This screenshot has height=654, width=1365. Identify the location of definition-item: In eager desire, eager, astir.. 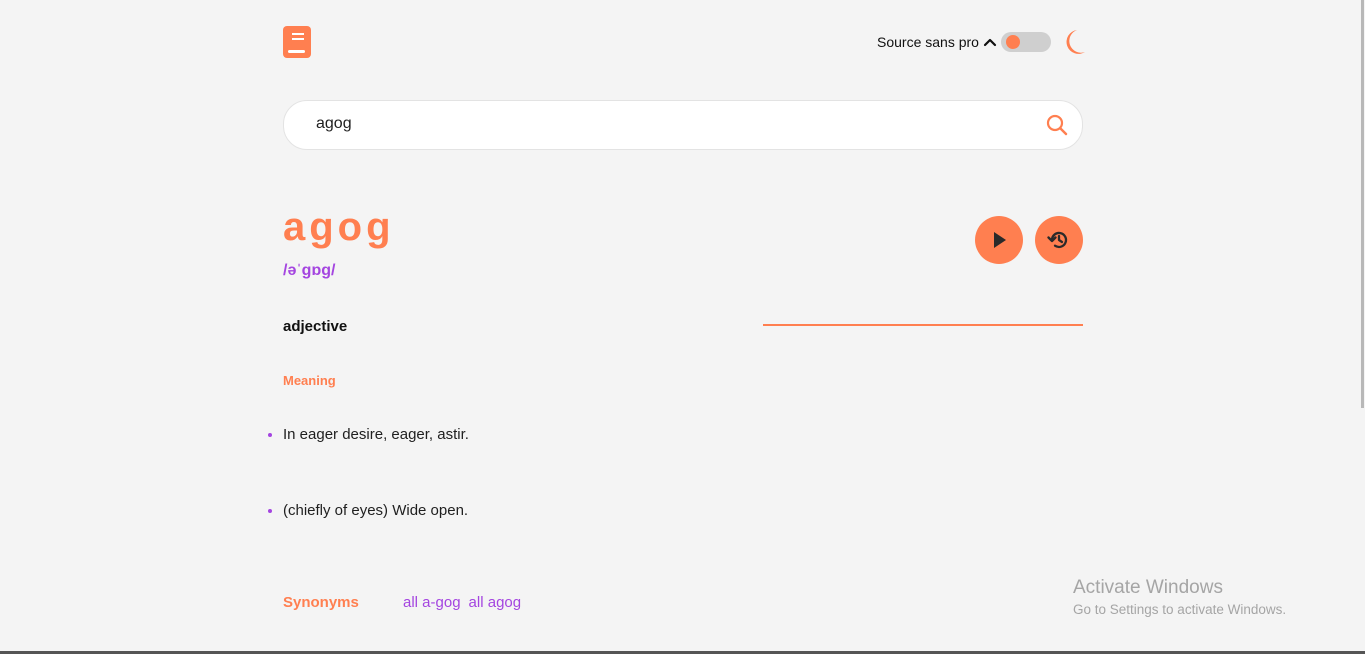
(368, 434).